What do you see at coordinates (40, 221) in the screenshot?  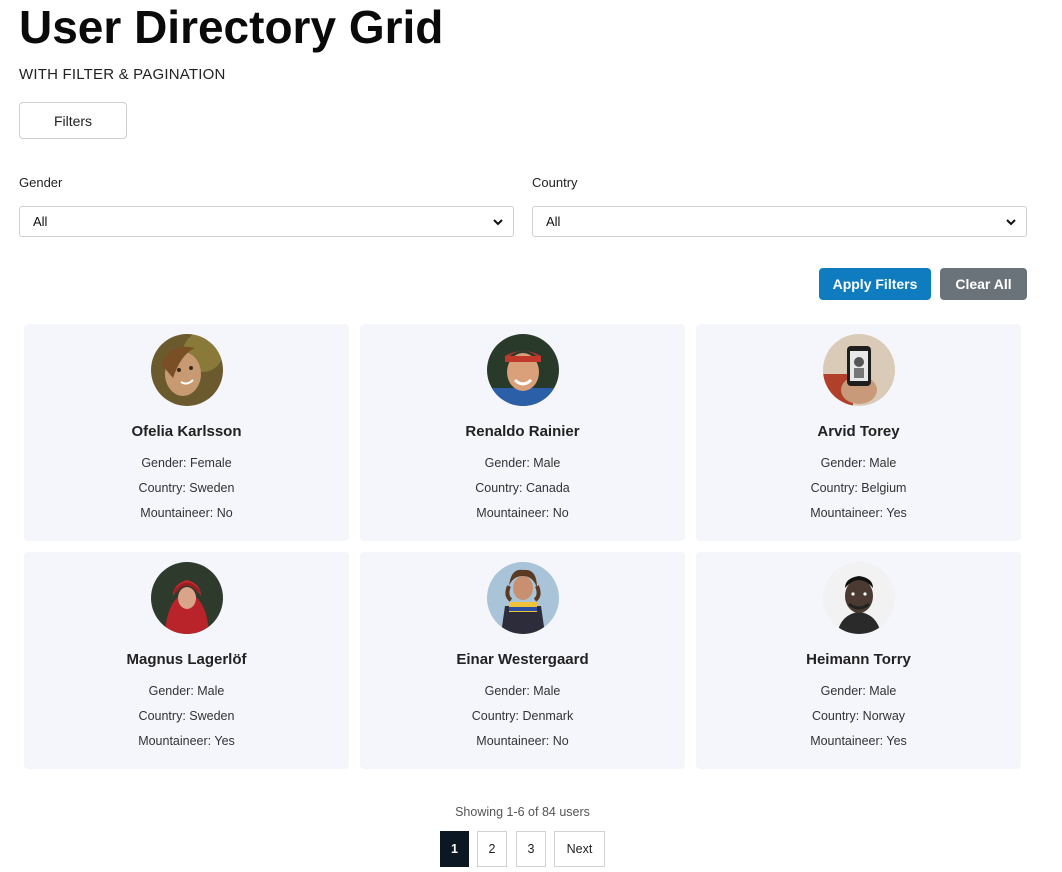 I see `gender-select-value: All` at bounding box center [40, 221].